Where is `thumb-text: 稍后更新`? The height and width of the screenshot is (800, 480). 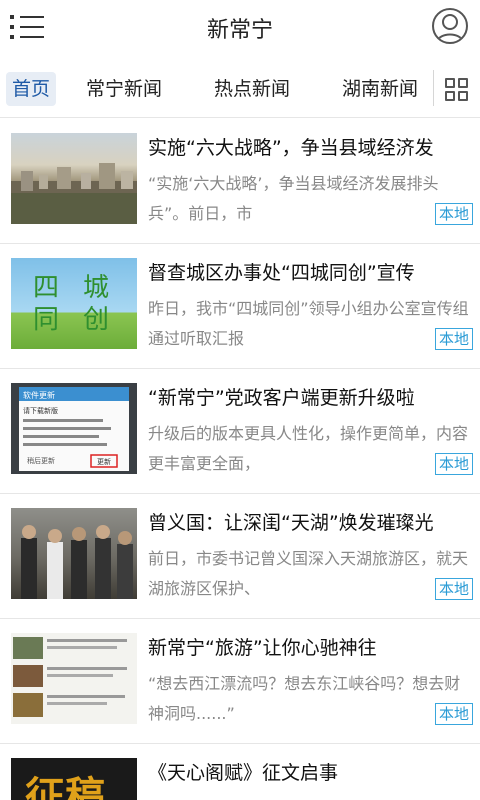 thumb-text: 稍后更新 is located at coordinates (41, 460).